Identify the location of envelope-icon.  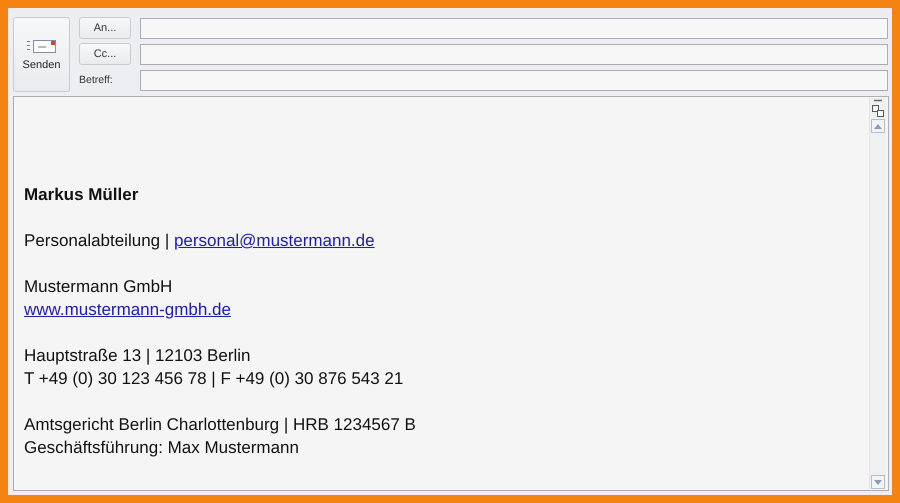
(41, 45).